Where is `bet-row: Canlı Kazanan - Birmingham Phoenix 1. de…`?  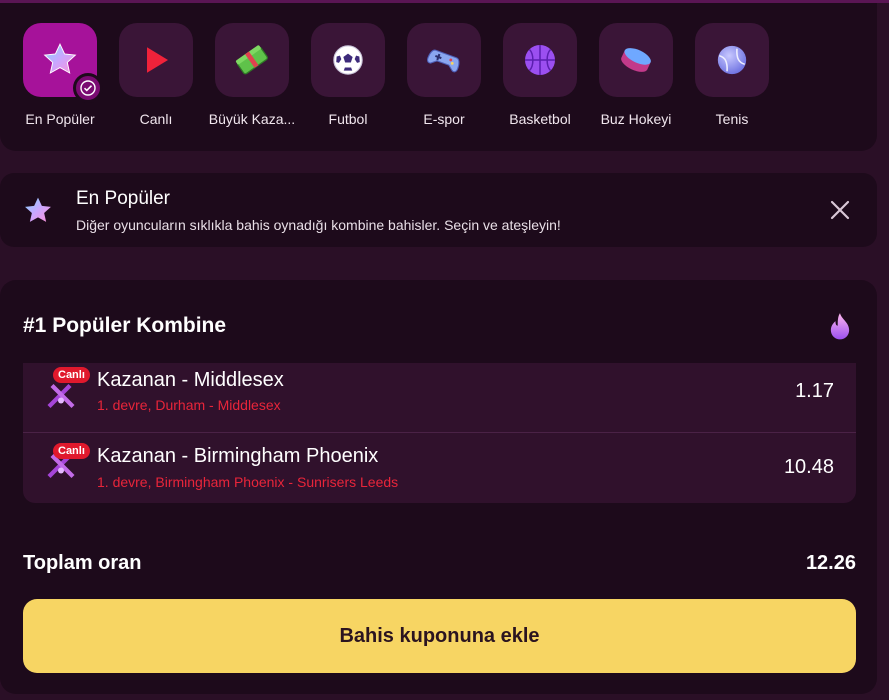
bet-row: Canlı Kazanan - Birmingham Phoenix 1. de… is located at coordinates (439, 468).